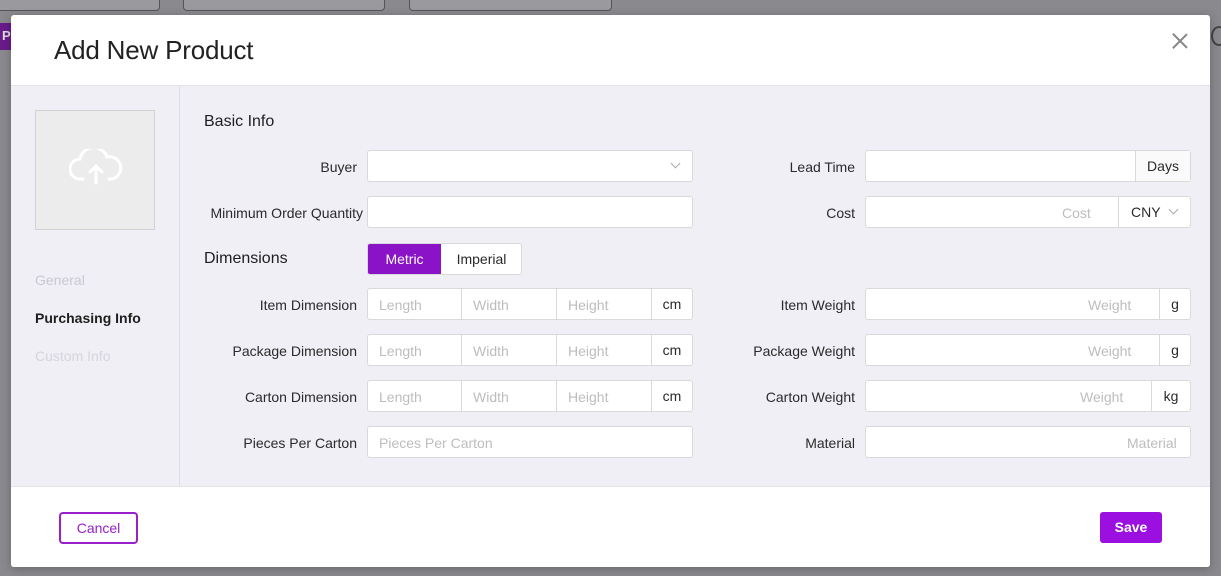 The height and width of the screenshot is (576, 1221). I want to click on nav-item-general: General, so click(60, 280).